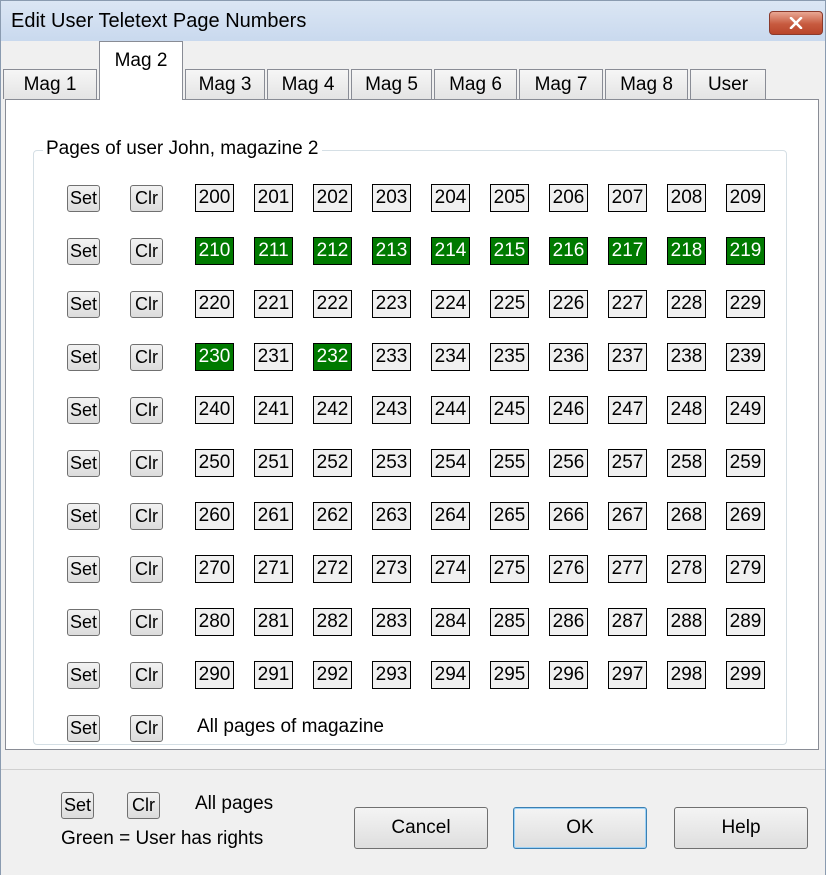 Image resolution: width=826 pixels, height=875 pixels. Describe the element at coordinates (509, 569) in the screenshot. I see `page-toggle-275: 275` at that location.